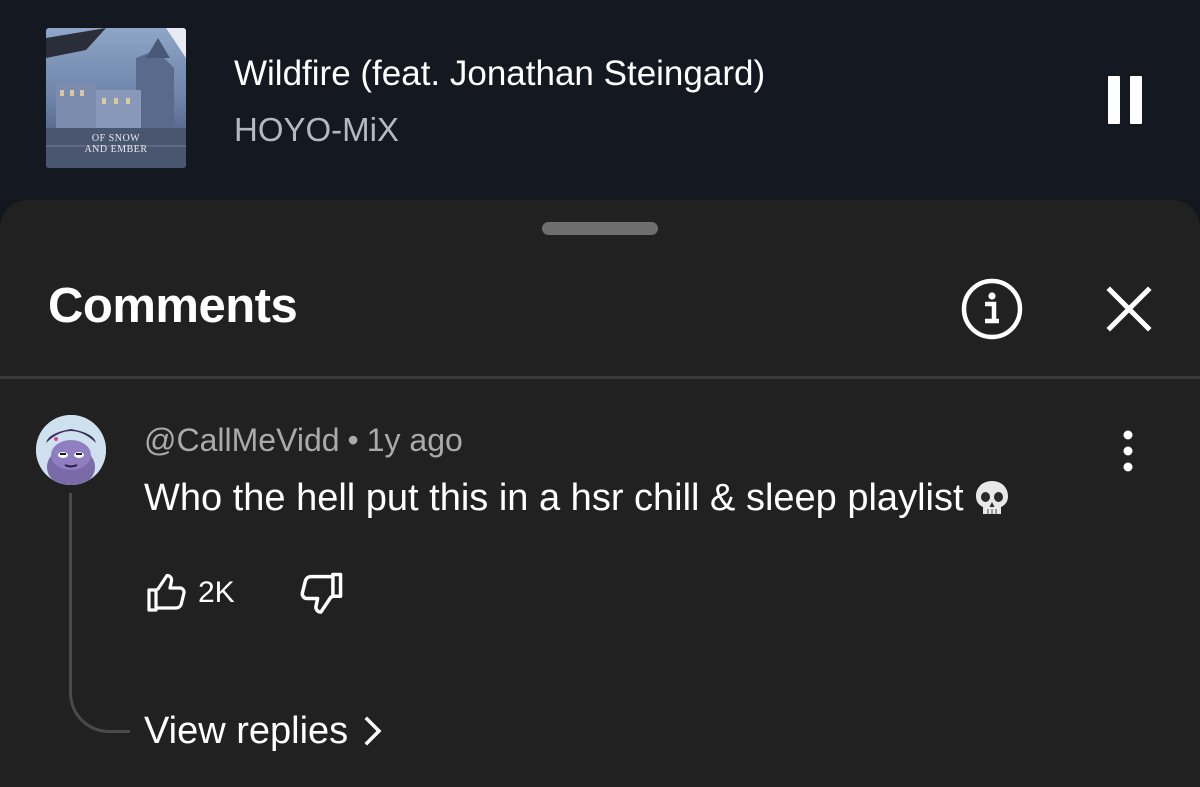 This screenshot has width=1200, height=787. What do you see at coordinates (414, 440) in the screenshot?
I see `comment-time: 1y ago` at bounding box center [414, 440].